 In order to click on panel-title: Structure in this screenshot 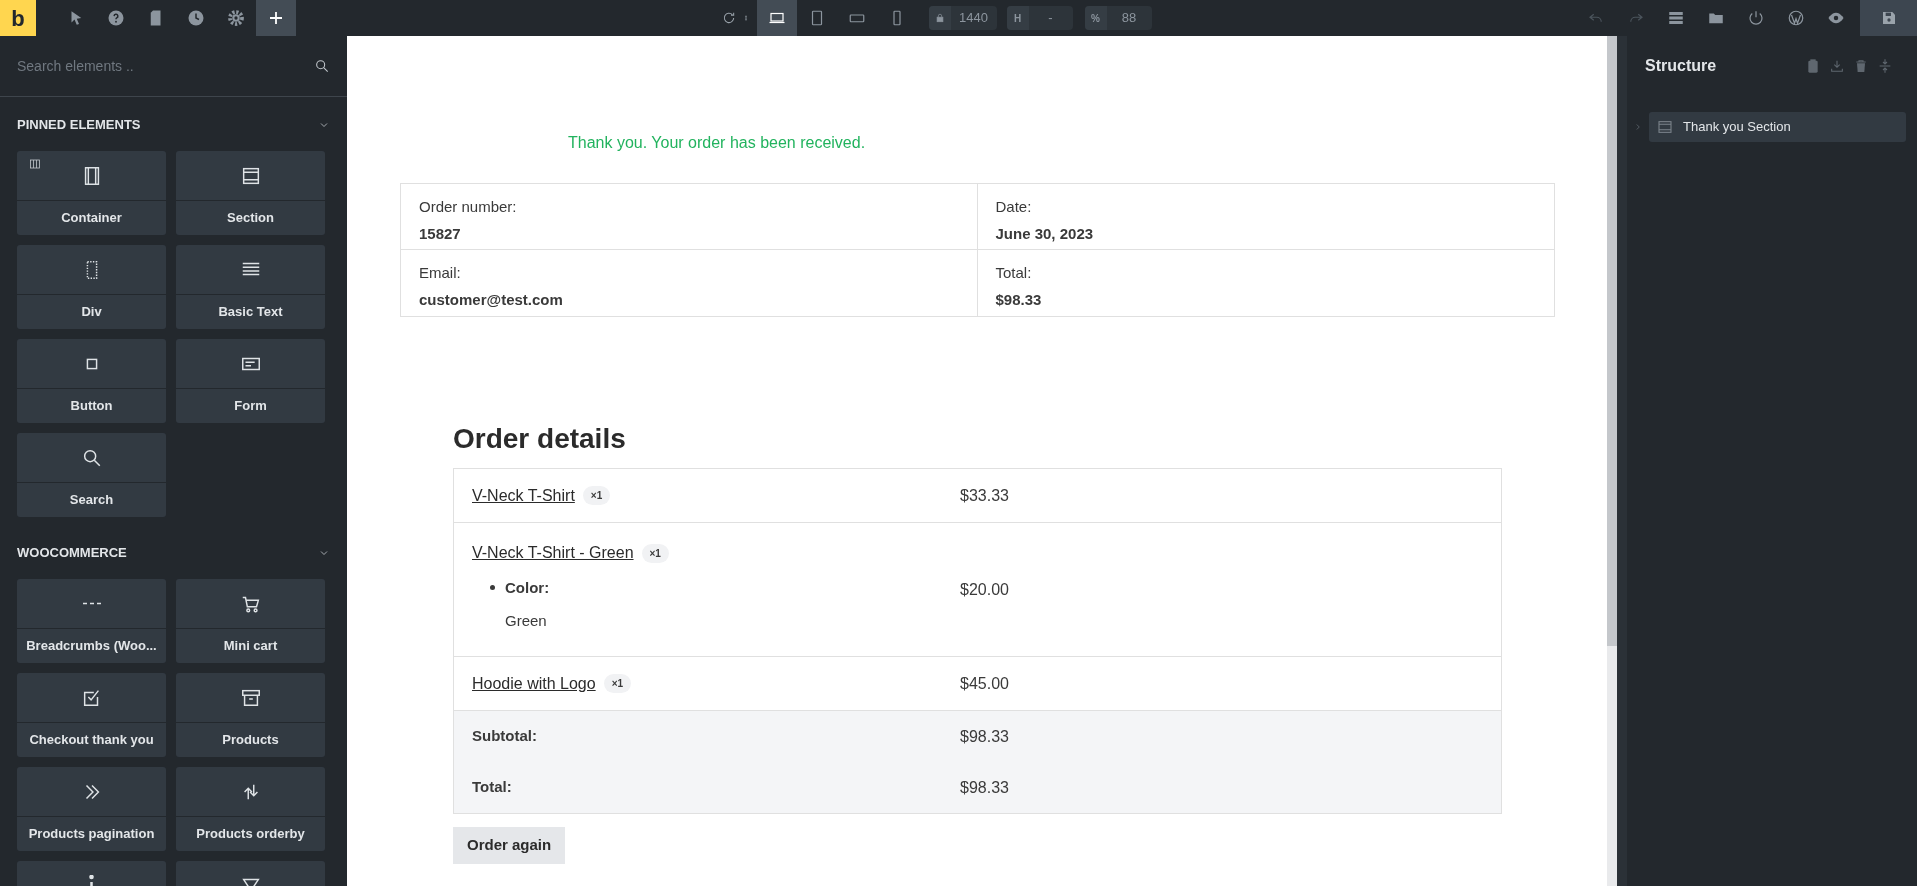, I will do `click(1681, 66)`.